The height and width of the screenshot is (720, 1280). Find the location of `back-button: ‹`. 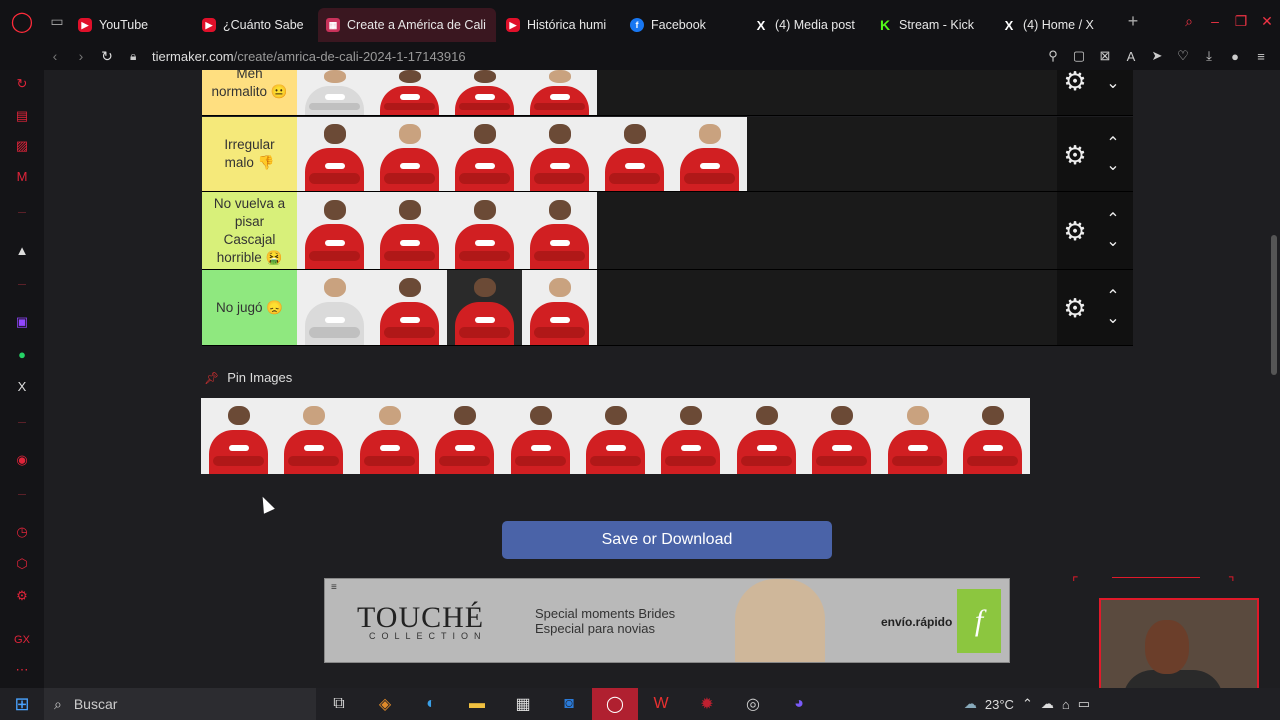

back-button: ‹ is located at coordinates (55, 56).